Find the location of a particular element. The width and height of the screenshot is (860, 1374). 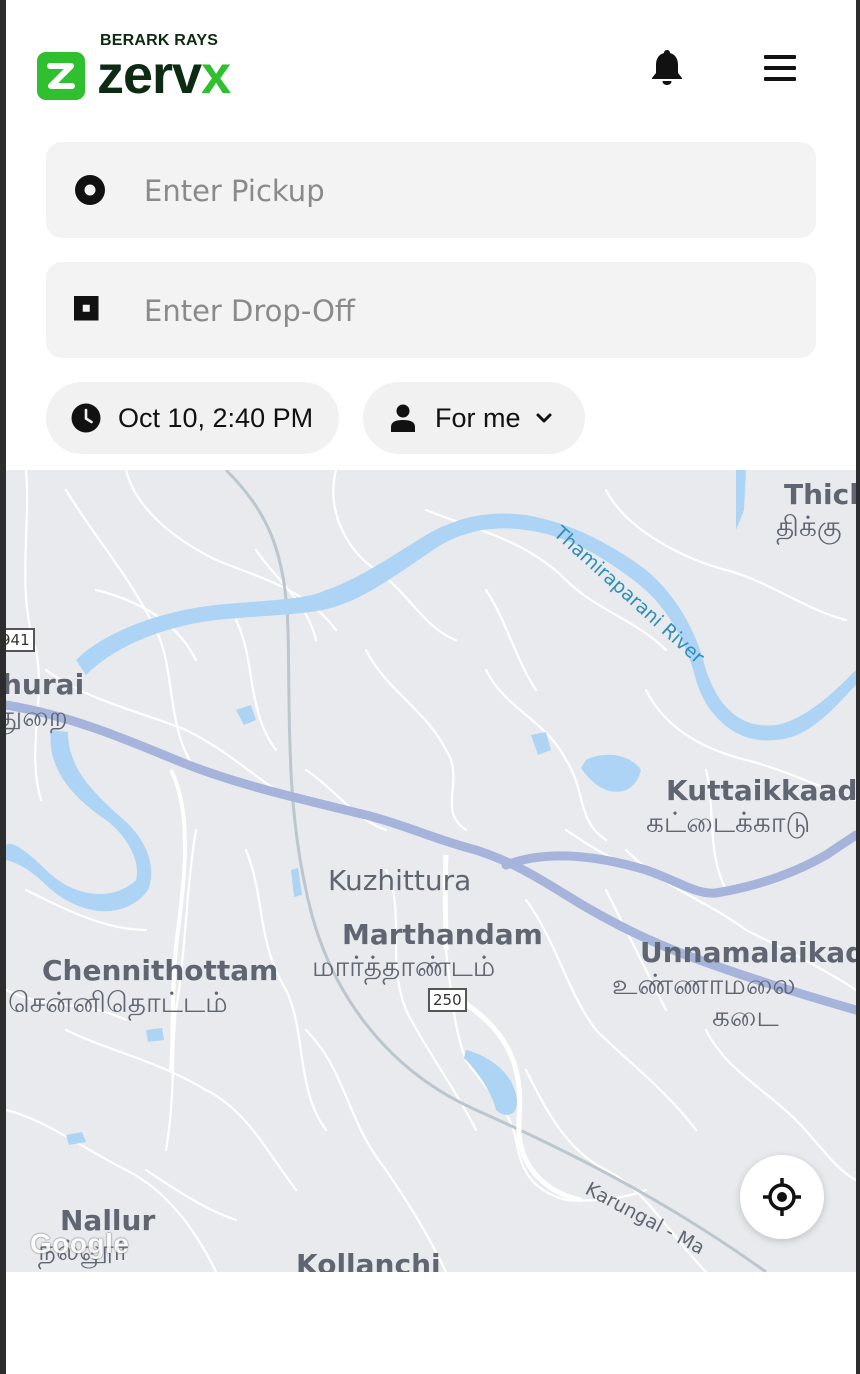

map-label-chennithottam-ta: சென்னிதொட்டம் is located at coordinates (118, 1002).